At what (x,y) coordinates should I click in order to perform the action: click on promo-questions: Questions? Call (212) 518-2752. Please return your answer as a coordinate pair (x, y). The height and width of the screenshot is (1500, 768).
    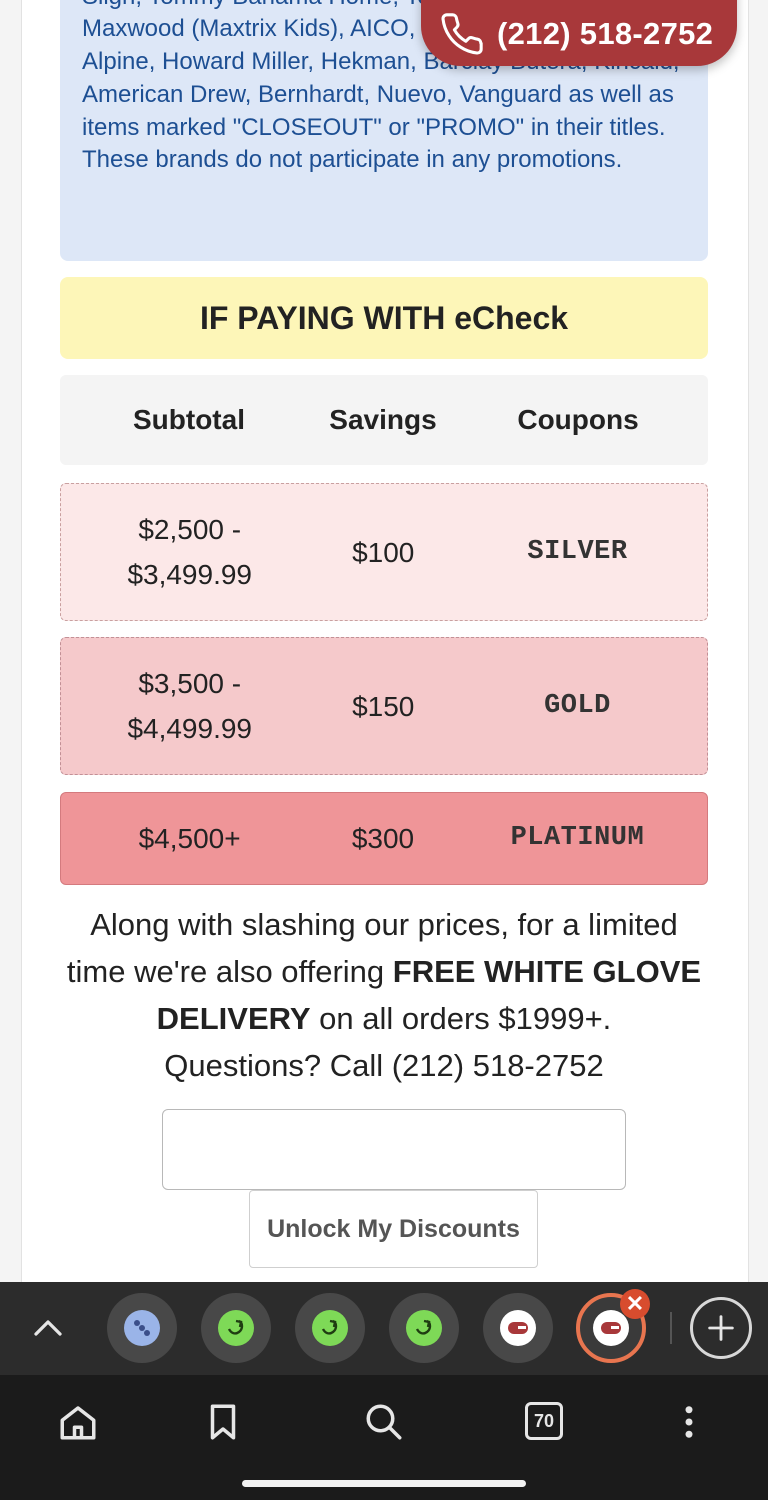
    Looking at the image, I should click on (384, 1065).